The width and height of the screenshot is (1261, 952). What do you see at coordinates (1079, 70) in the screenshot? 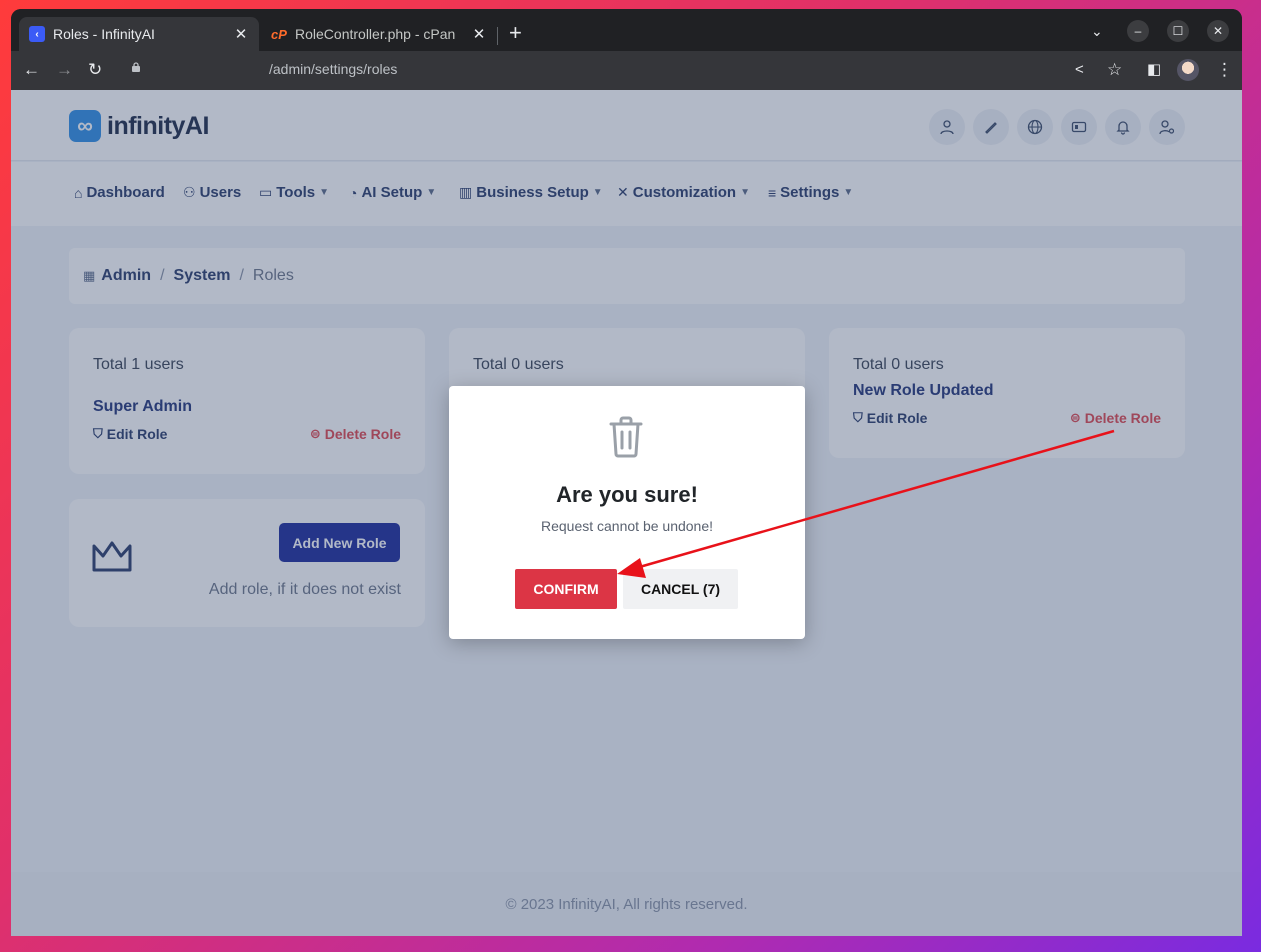
I see `share-icon: <` at bounding box center [1079, 70].